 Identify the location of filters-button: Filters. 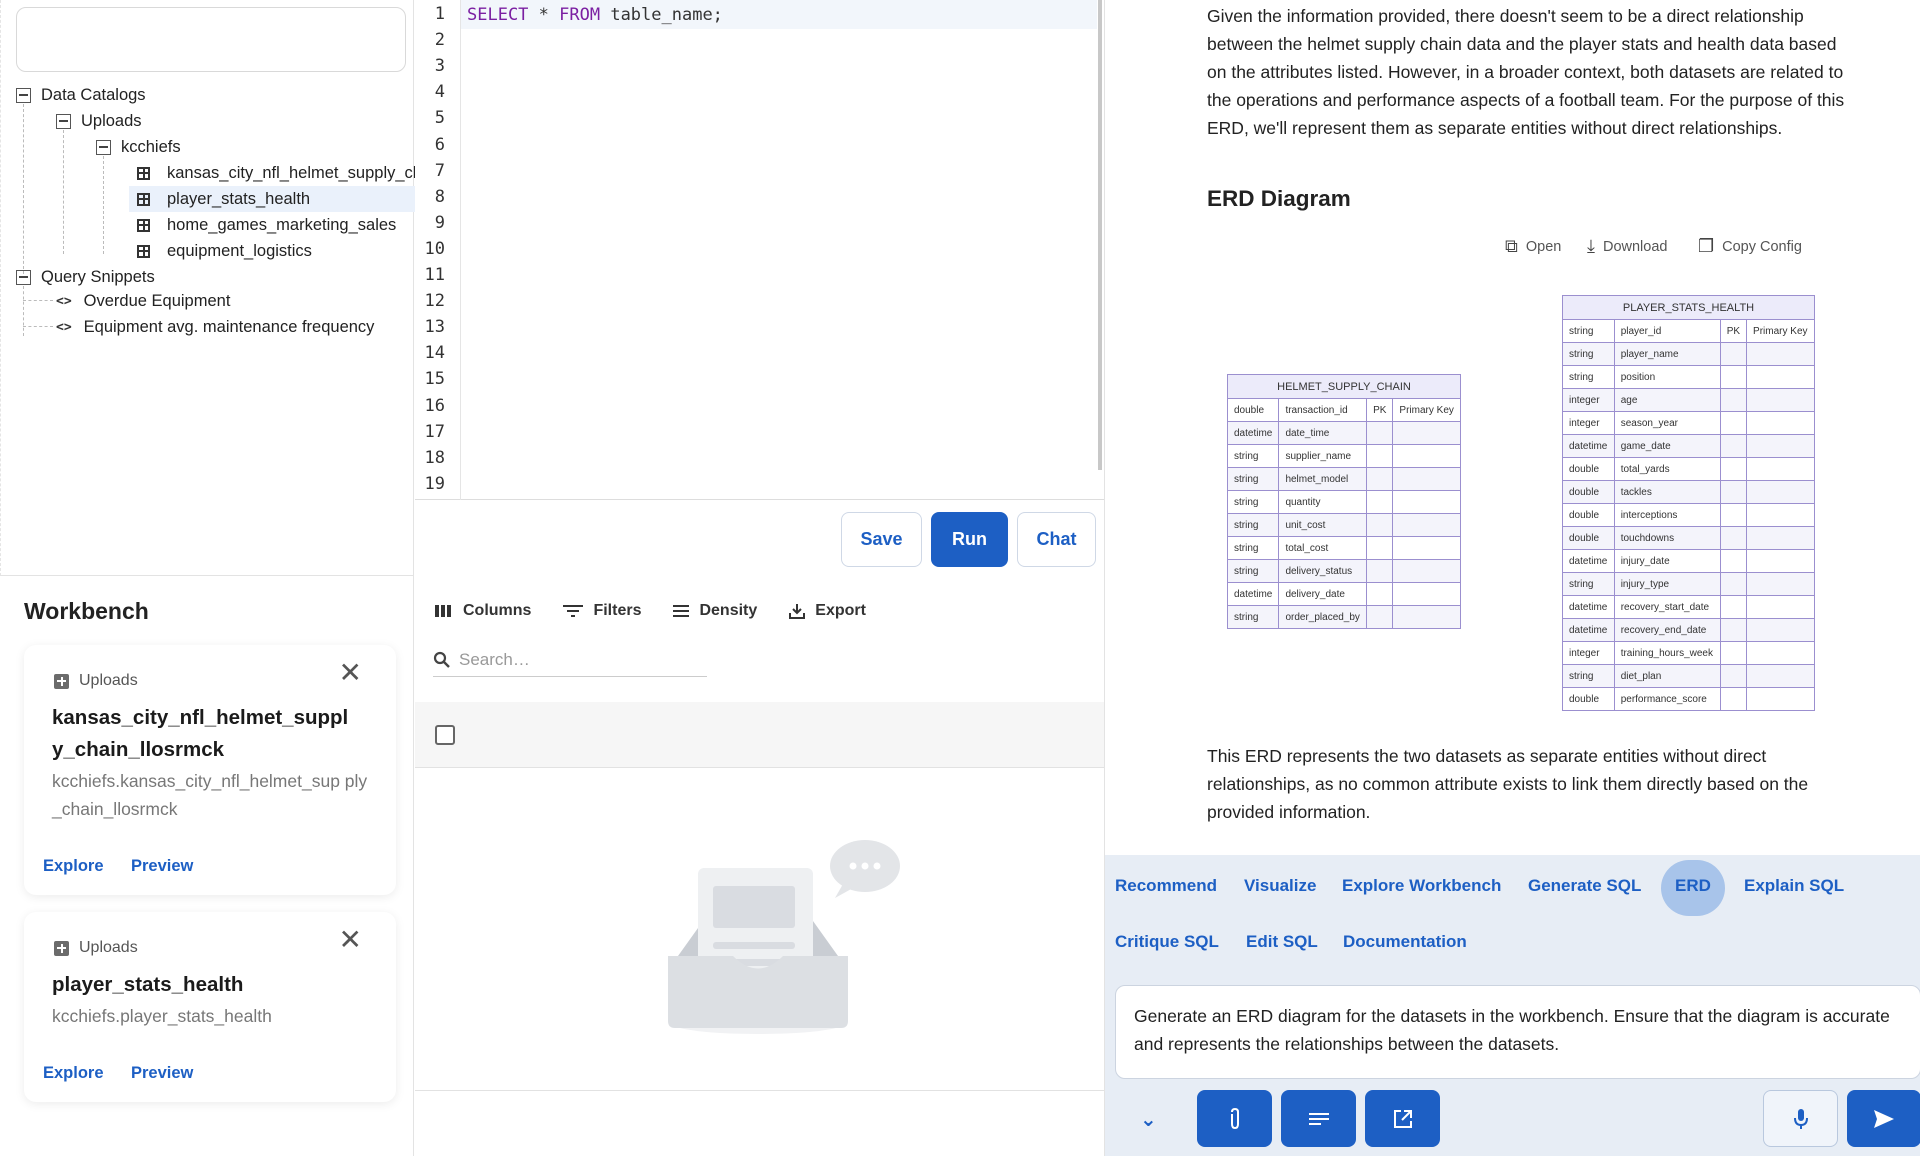
(602, 611).